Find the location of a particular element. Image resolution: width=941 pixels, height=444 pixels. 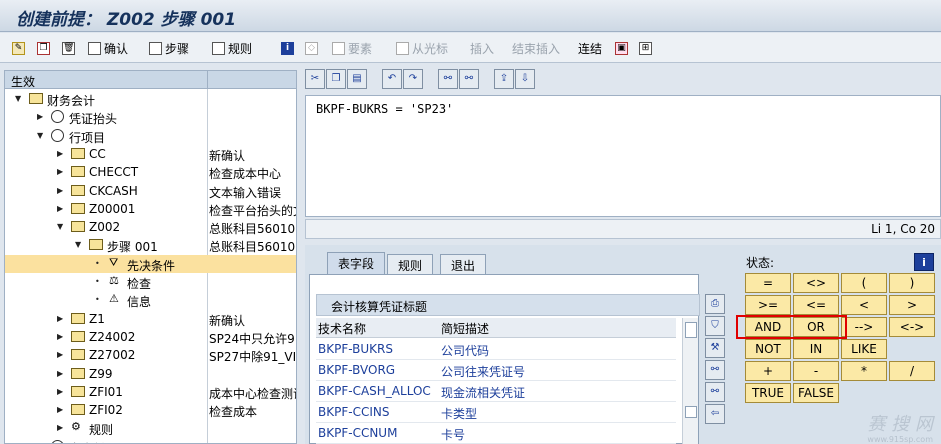

operator-button: LIKE is located at coordinates (864, 349).